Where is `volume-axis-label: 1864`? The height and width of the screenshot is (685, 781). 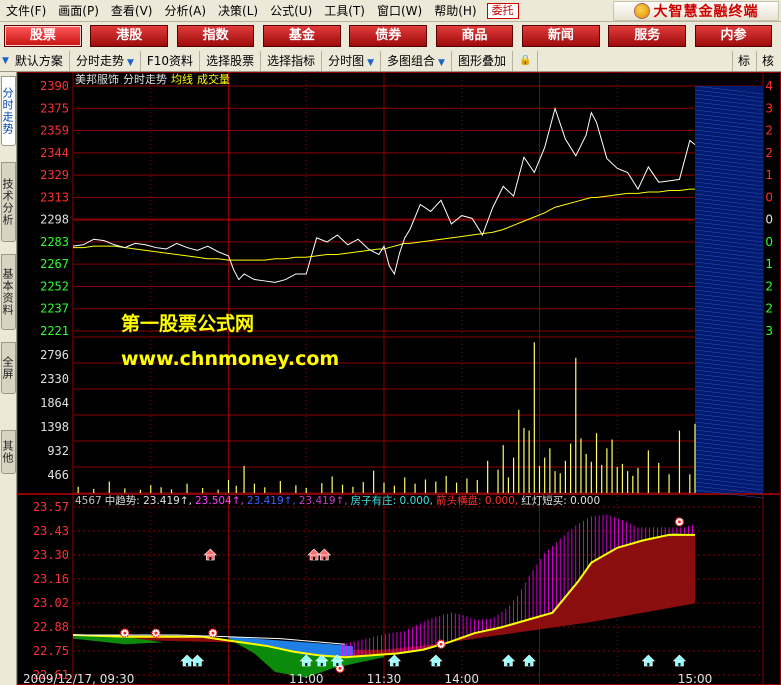
volume-axis-label: 1864 is located at coordinates (54, 403).